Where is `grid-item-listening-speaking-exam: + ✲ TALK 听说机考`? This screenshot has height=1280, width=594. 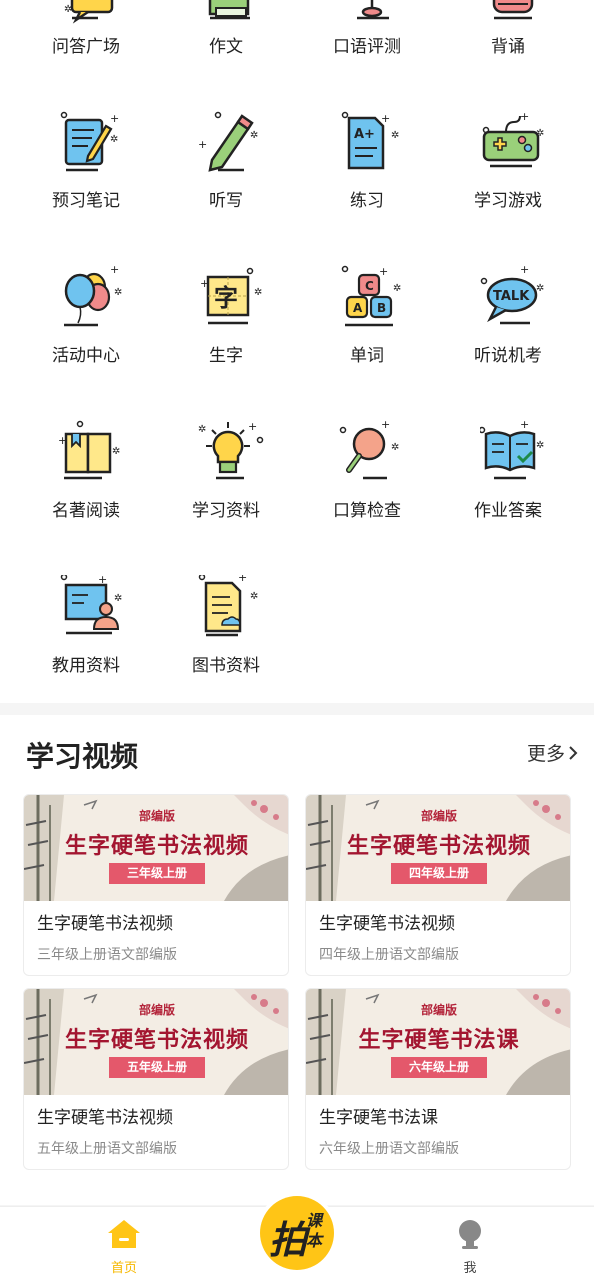 grid-item-listening-speaking-exam: + ✲ TALK 听说机考 is located at coordinates (508, 329).